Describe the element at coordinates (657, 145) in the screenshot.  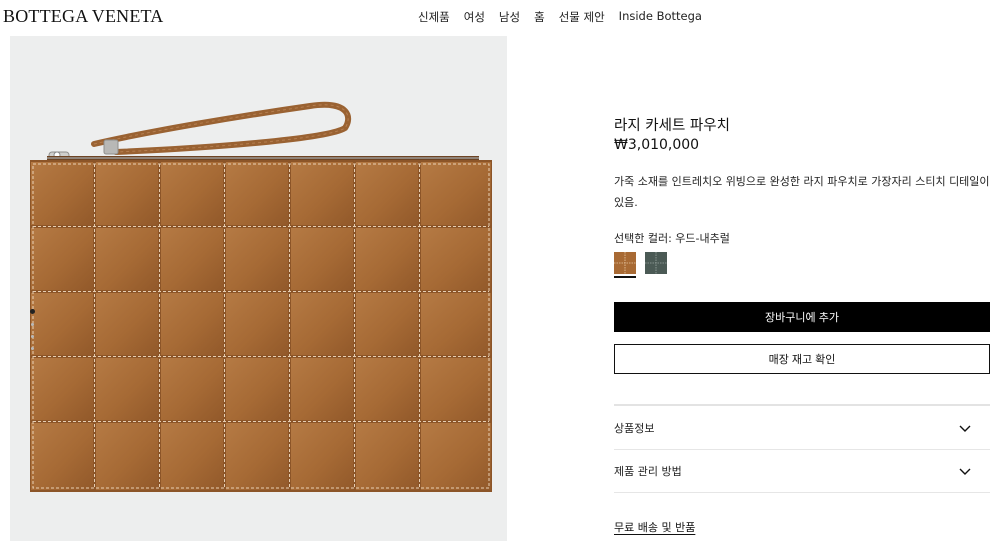
I see `product-price: ₩3,010,000` at that location.